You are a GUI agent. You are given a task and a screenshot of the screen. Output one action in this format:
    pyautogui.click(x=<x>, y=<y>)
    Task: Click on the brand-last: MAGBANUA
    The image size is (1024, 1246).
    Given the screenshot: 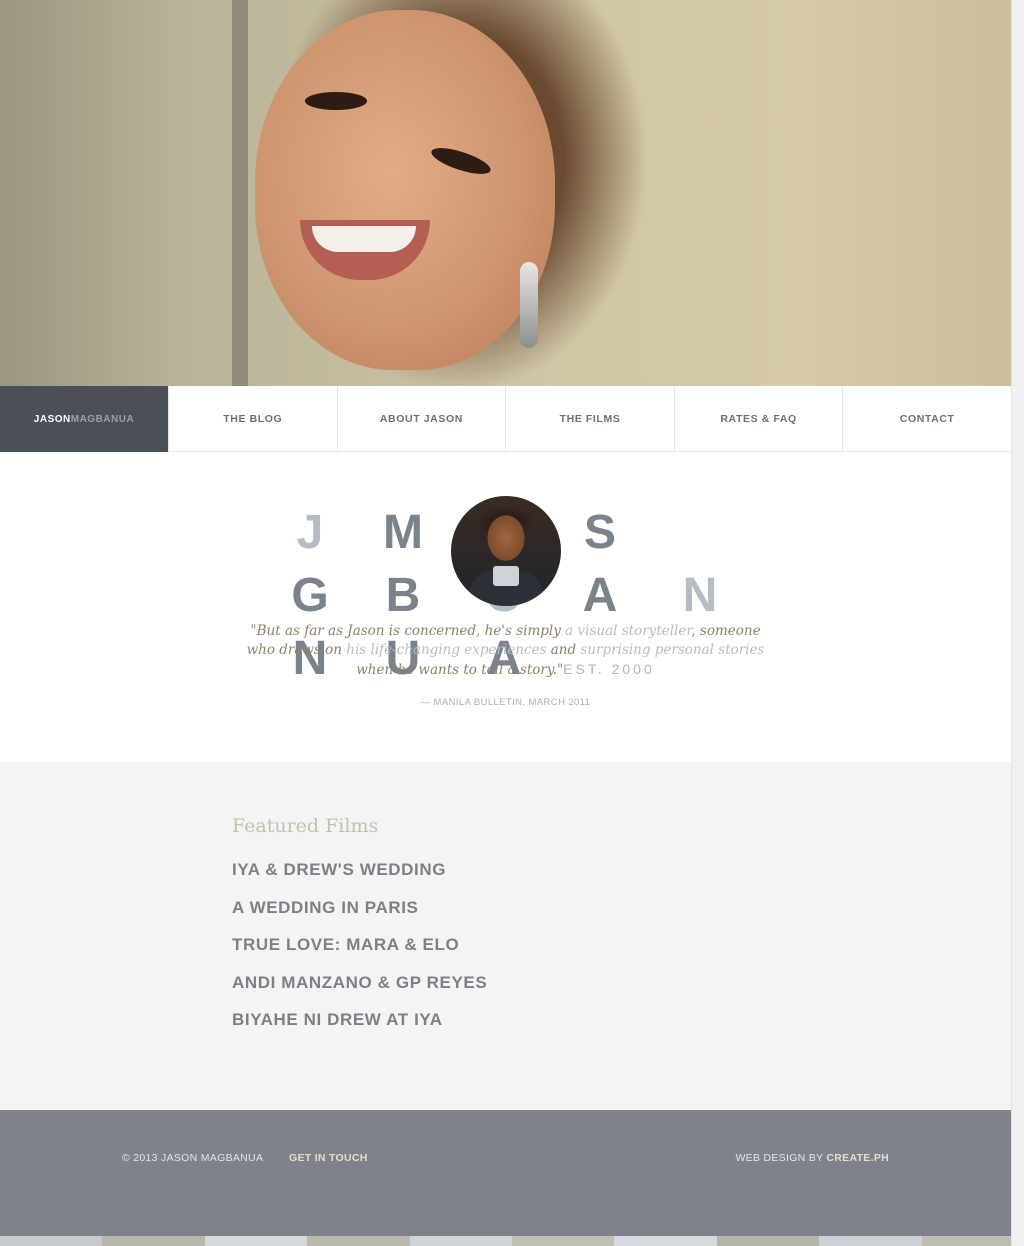 What is the action you would take?
    pyautogui.click(x=102, y=419)
    